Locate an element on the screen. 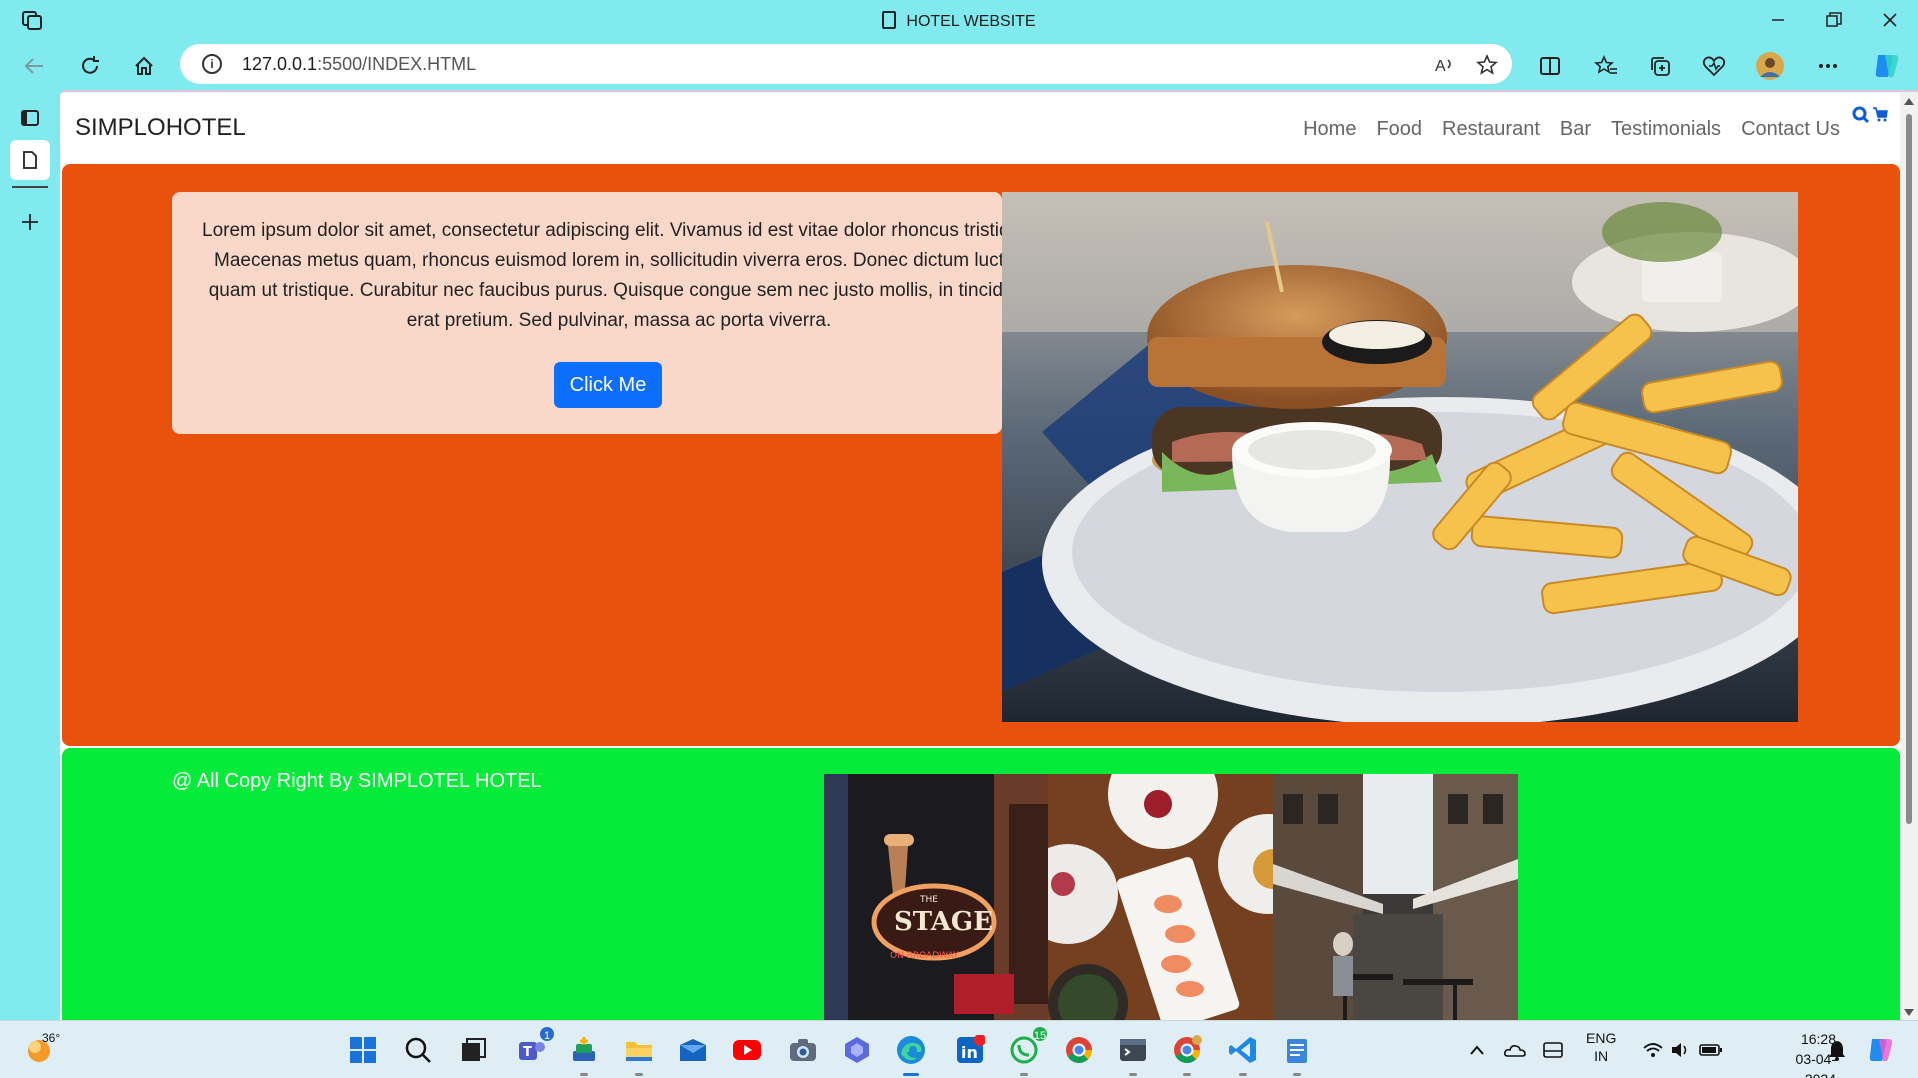  cart-icon is located at coordinates (1880, 117).